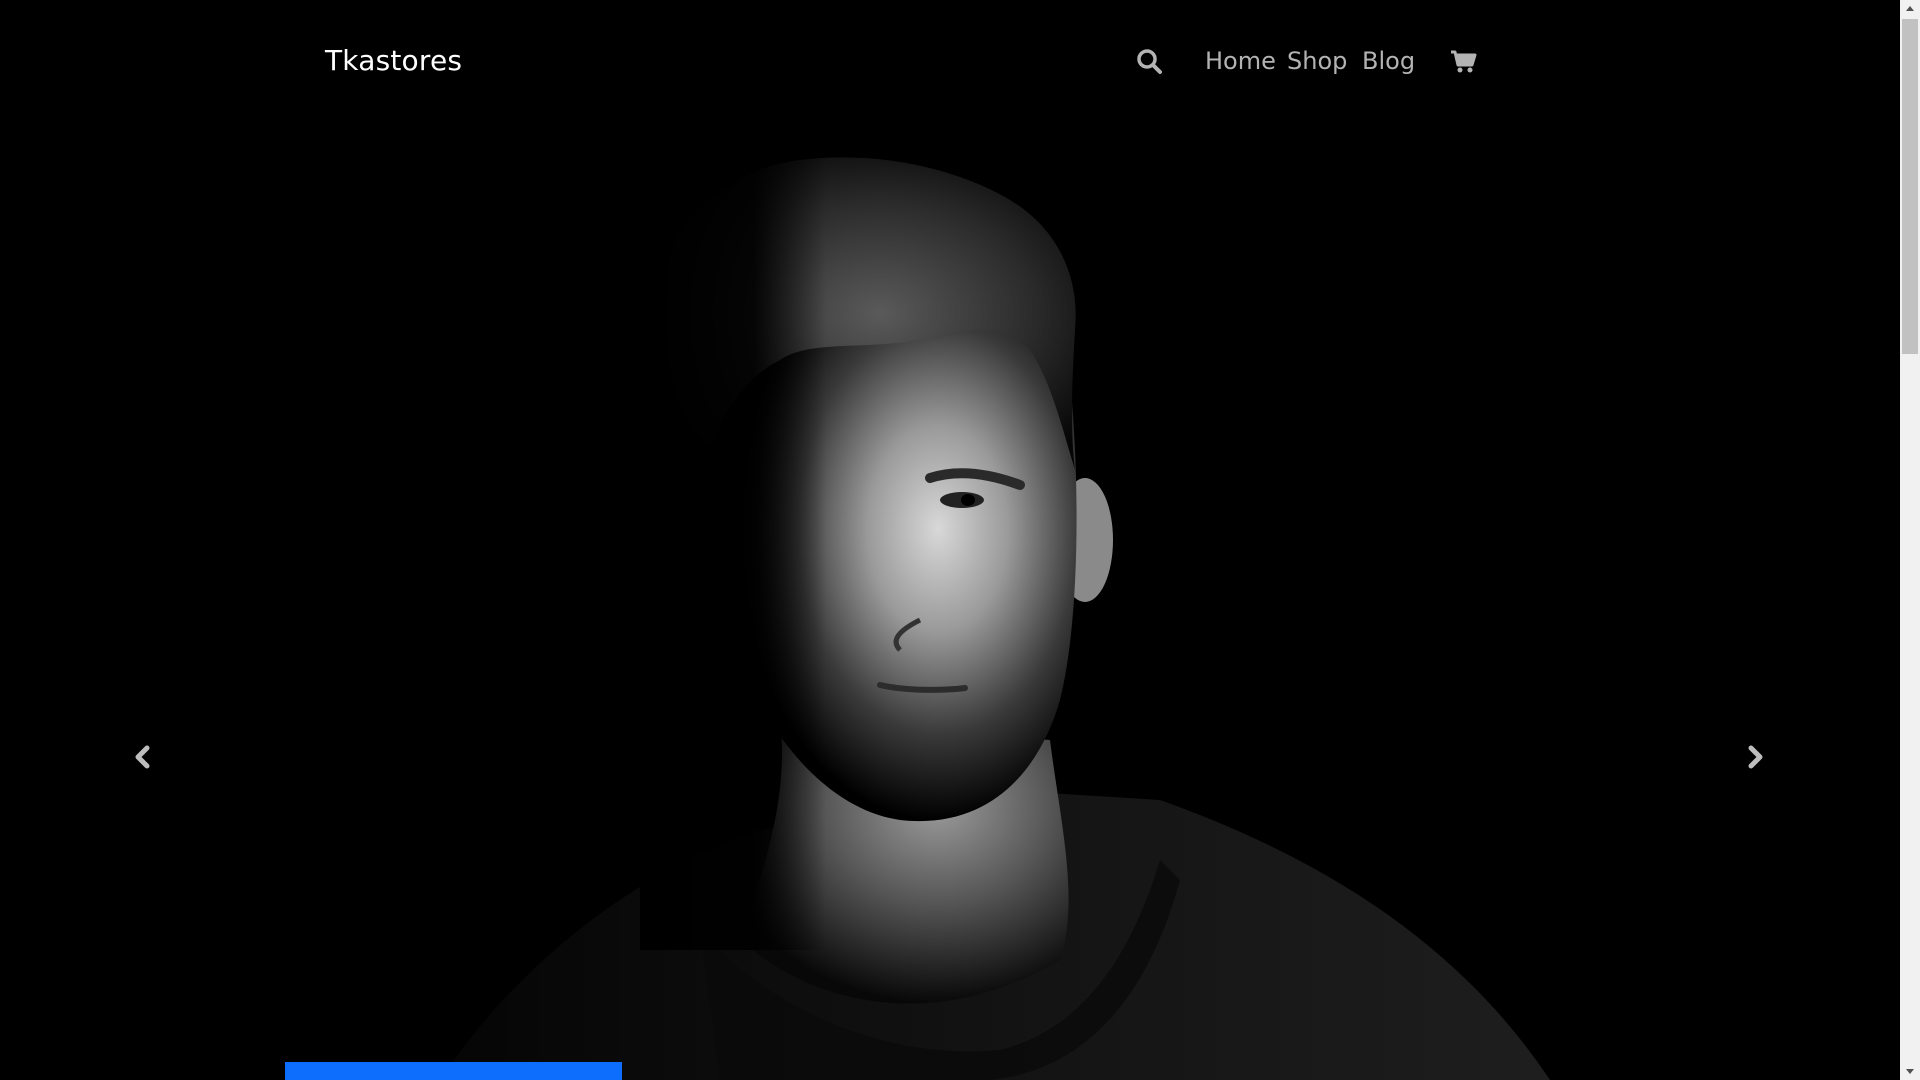  Describe the element at coordinates (1150, 62) in the screenshot. I see `search-icon` at that location.